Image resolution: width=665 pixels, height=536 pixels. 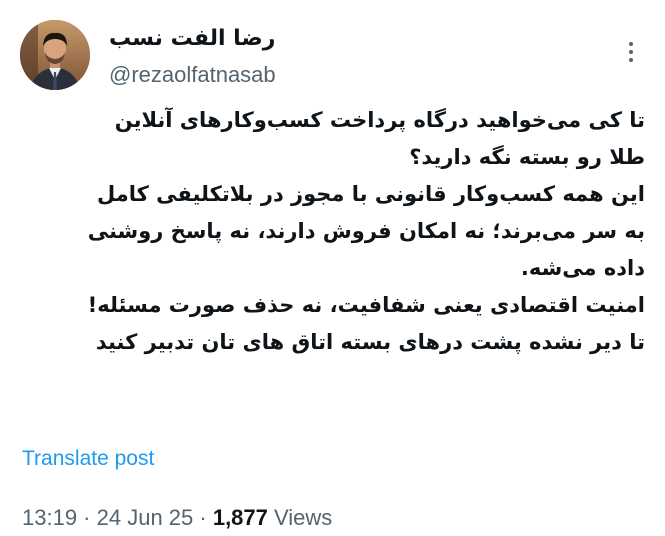 What do you see at coordinates (240, 517) in the screenshot?
I see `views-count: 1,877` at bounding box center [240, 517].